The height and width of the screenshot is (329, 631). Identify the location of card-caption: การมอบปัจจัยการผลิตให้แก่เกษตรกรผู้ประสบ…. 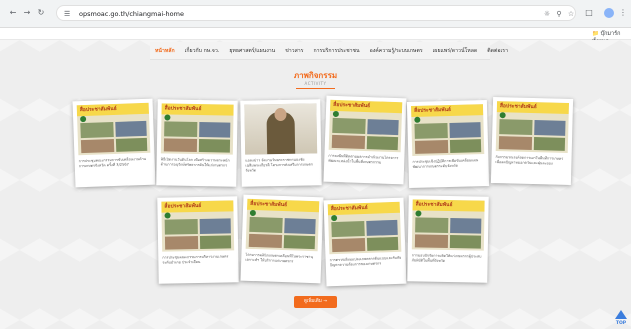
(446, 258).